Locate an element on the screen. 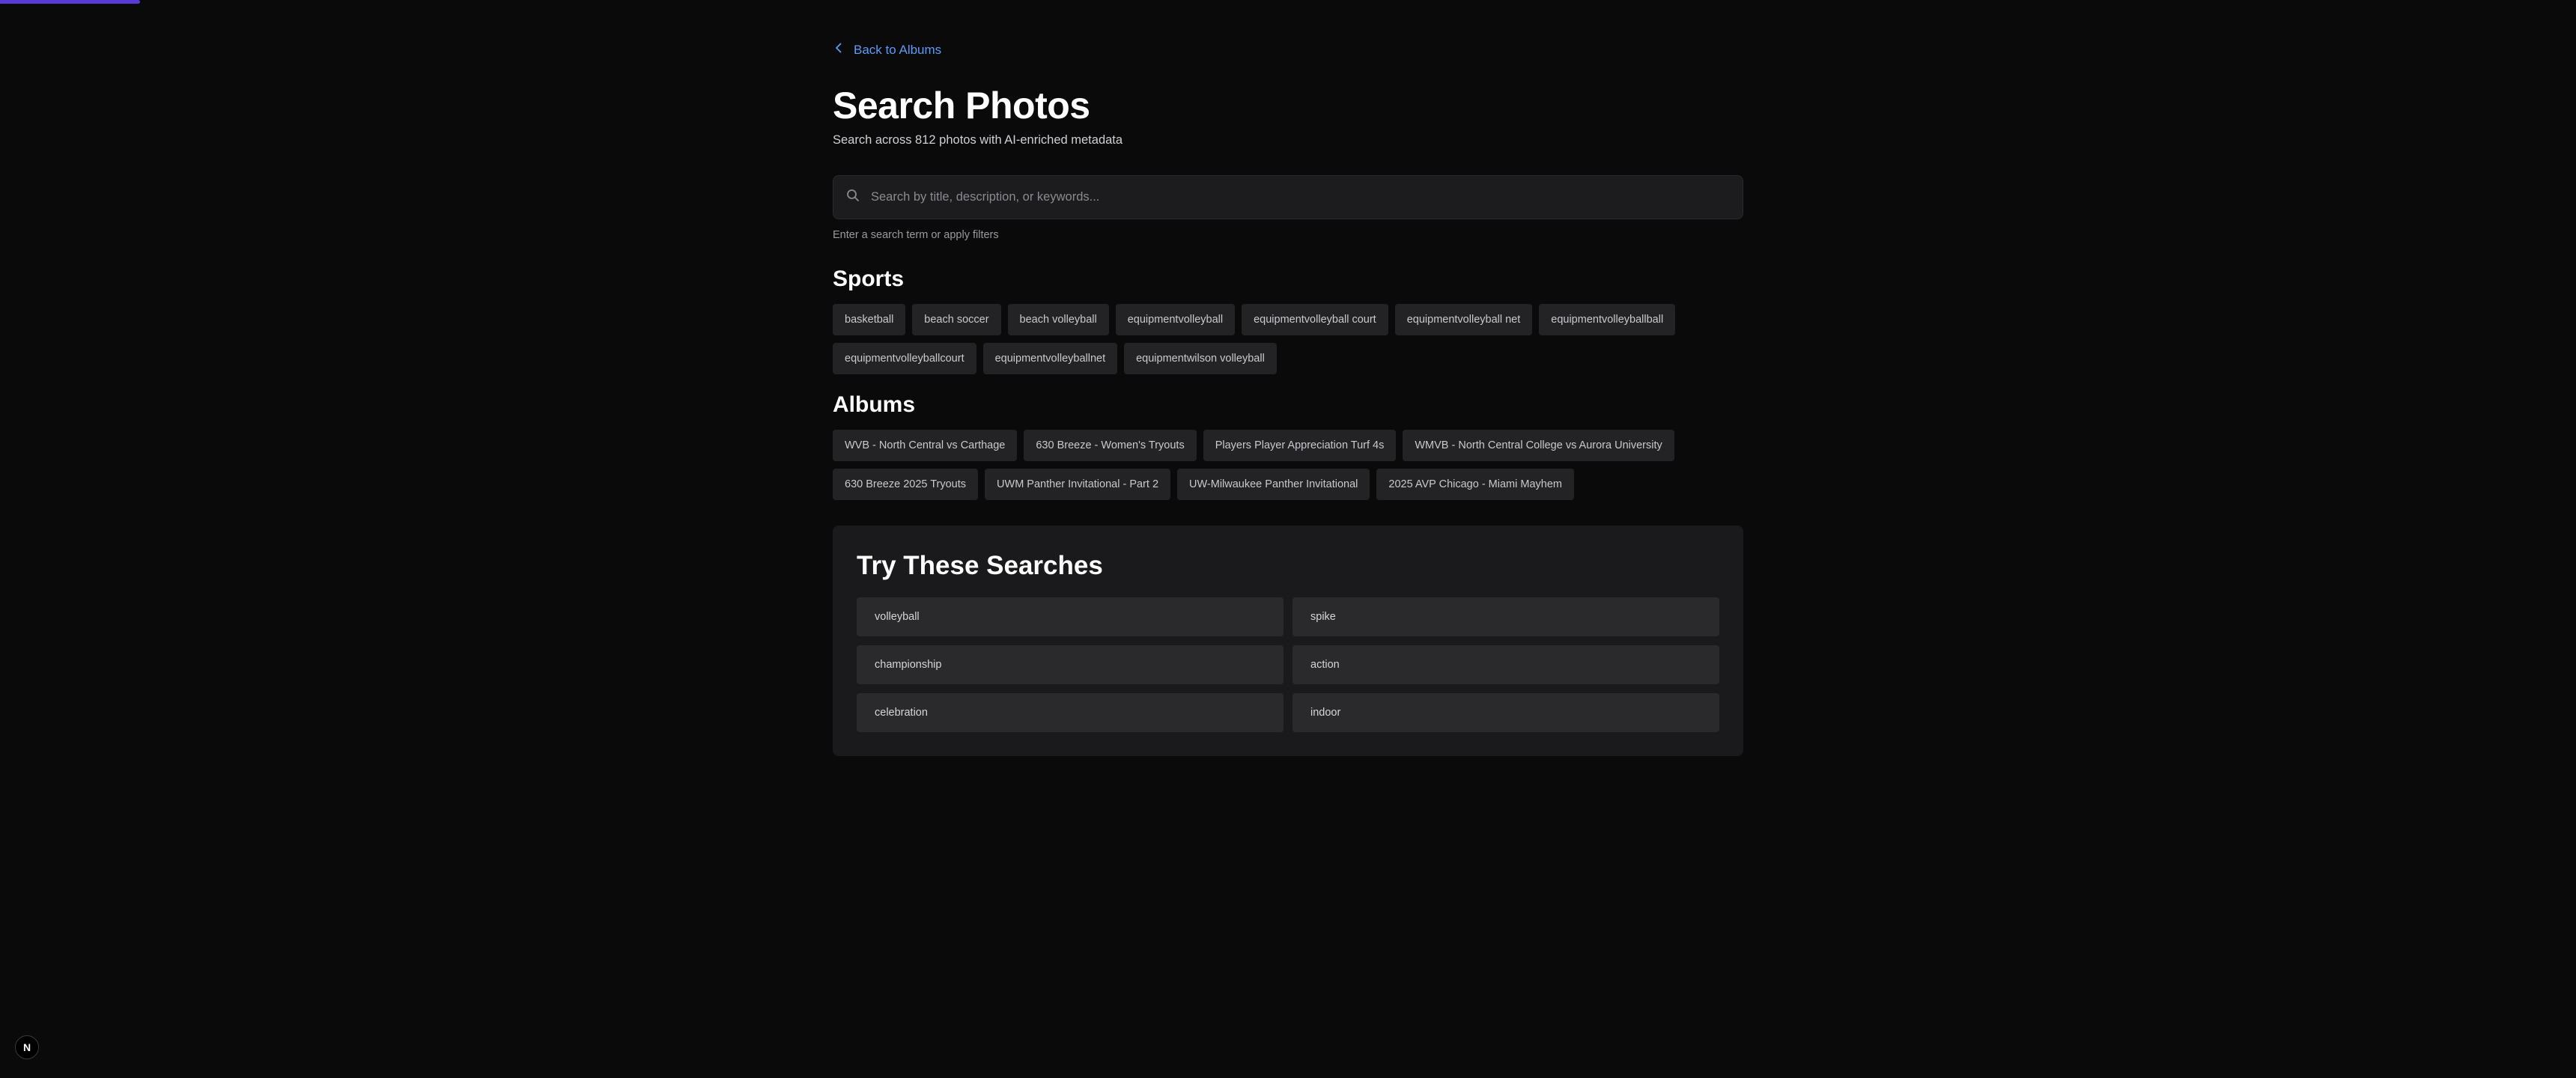 This screenshot has height=1078, width=2576. albums-section-title: Albums is located at coordinates (874, 404).